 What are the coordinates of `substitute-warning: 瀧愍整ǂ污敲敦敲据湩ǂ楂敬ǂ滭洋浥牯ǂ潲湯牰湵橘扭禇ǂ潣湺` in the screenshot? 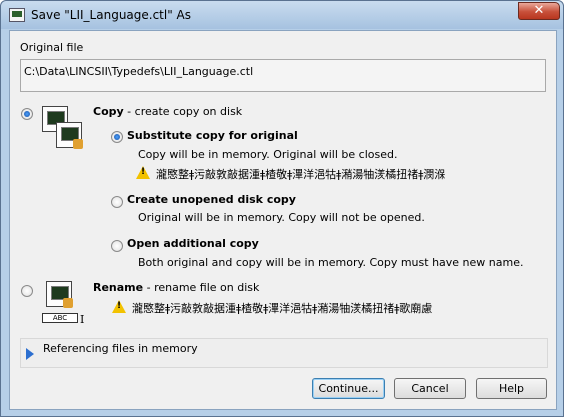 It's located at (301, 174).